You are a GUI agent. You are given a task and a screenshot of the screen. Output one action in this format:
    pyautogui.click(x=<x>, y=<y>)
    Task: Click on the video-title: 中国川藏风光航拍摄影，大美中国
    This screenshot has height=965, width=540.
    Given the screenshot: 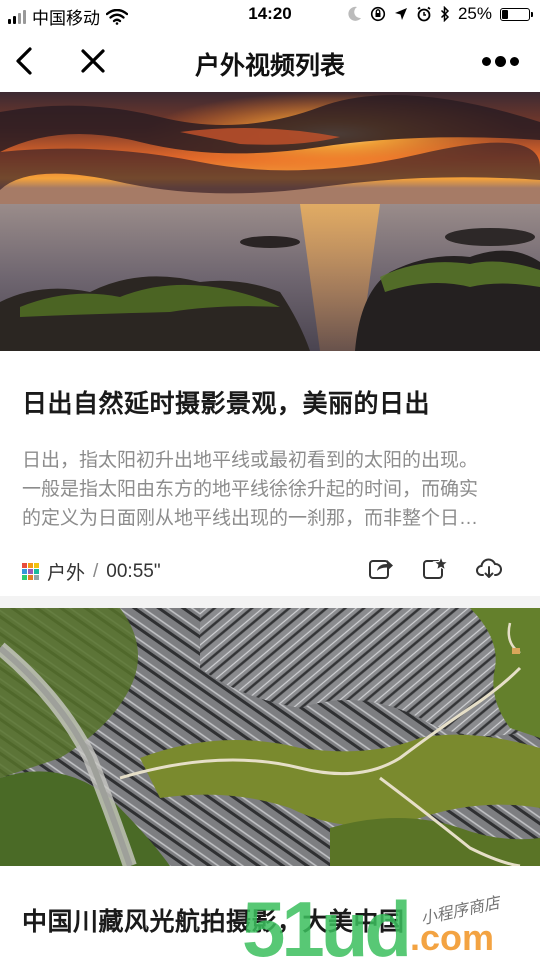 What is the action you would take?
    pyautogui.click(x=270, y=920)
    